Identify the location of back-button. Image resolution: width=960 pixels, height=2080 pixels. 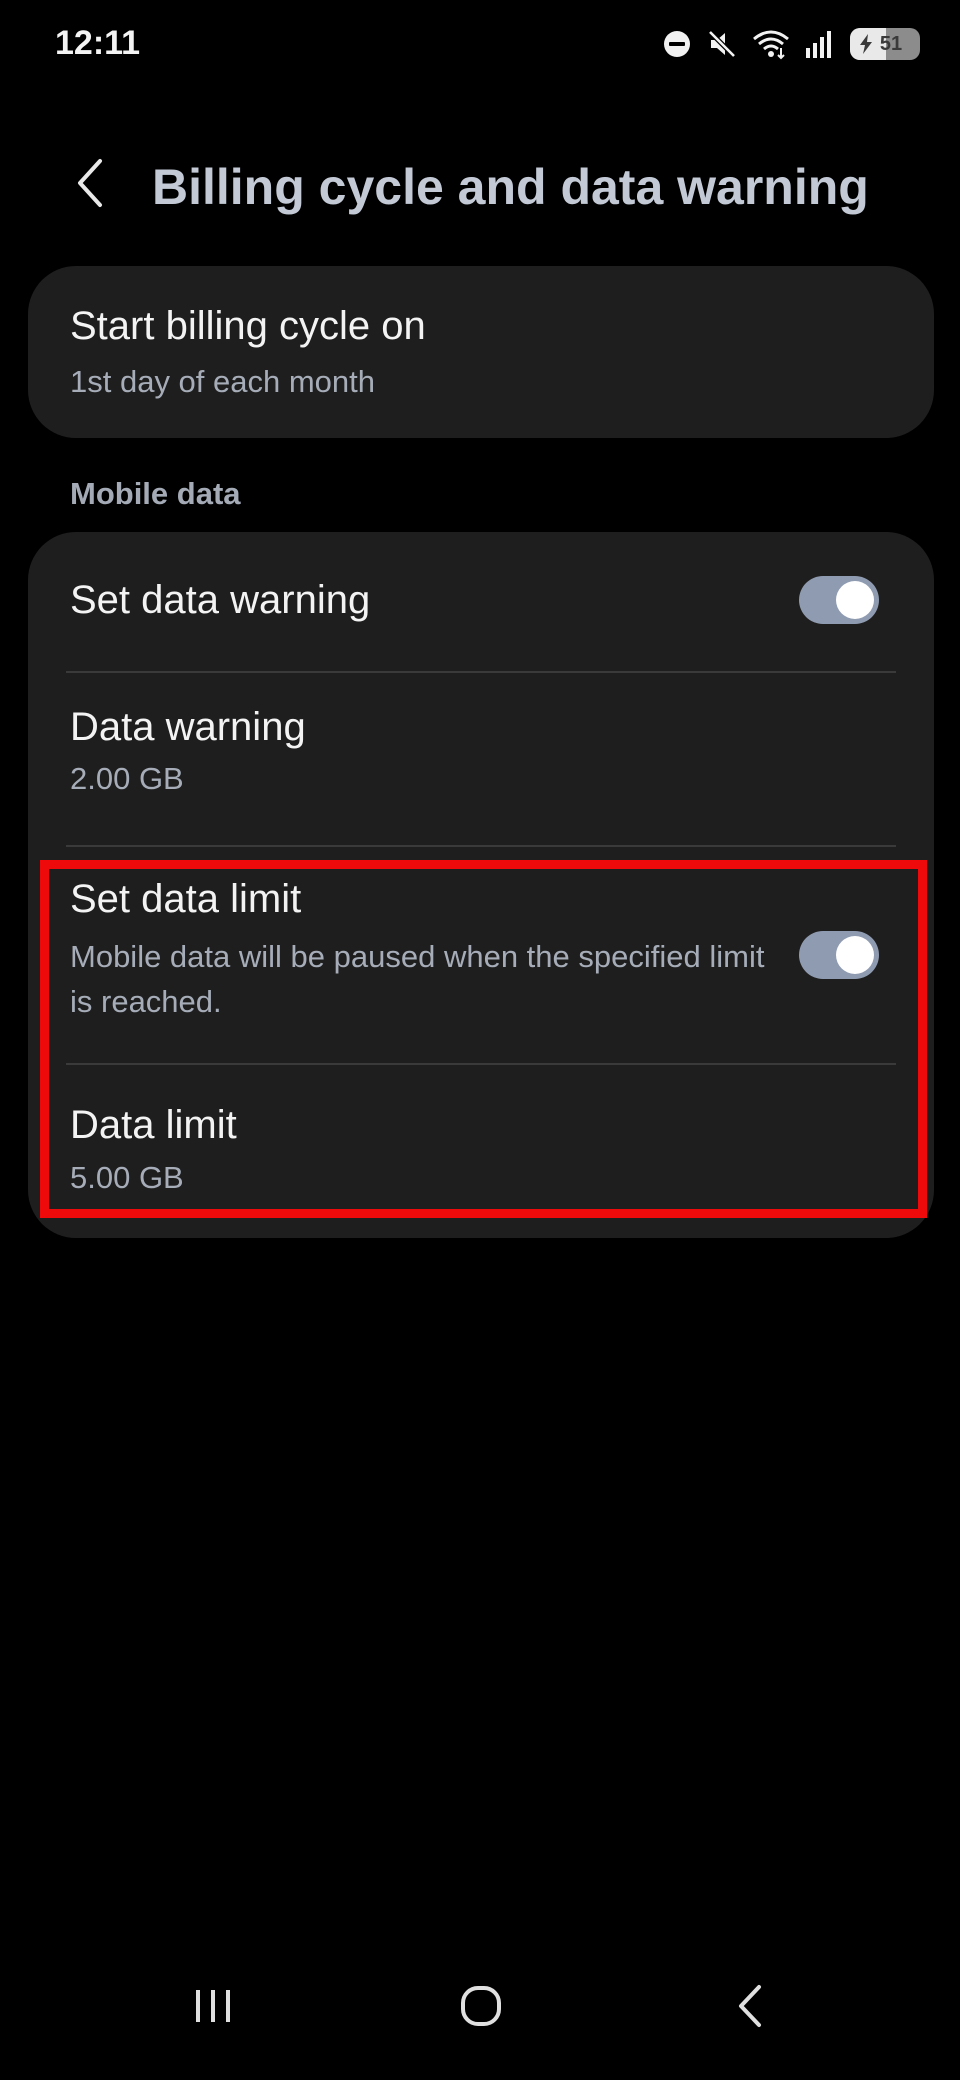
(90, 185).